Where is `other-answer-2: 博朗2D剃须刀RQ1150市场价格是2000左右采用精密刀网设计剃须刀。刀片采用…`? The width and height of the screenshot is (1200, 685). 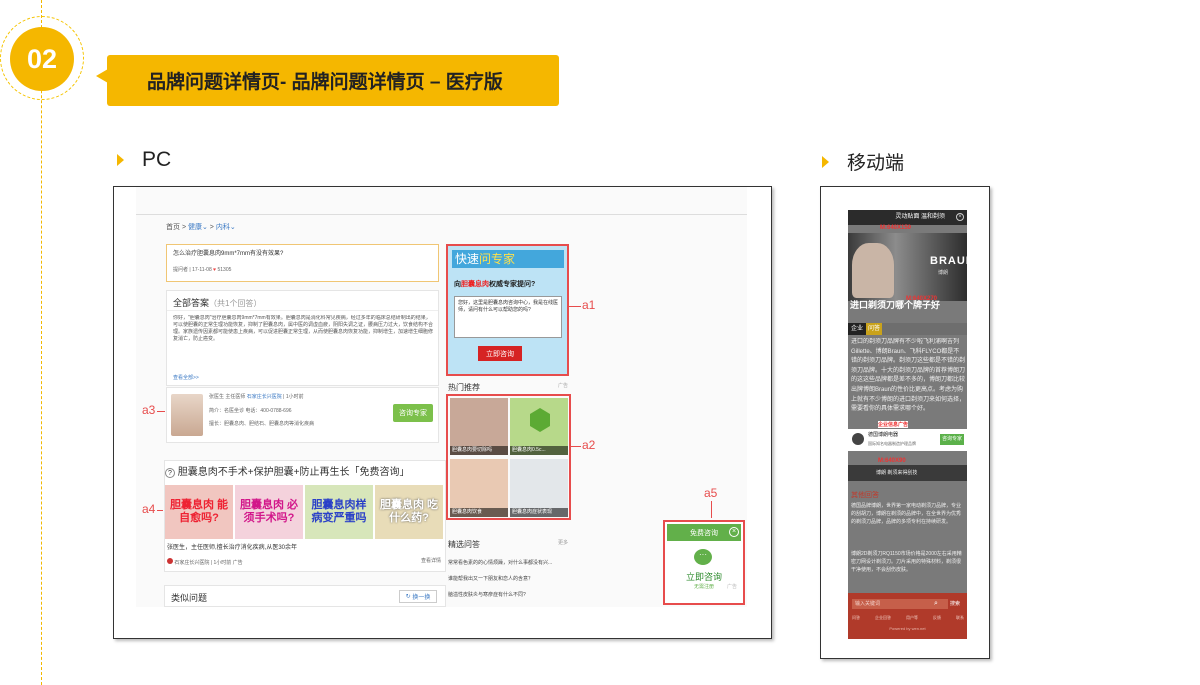 other-answer-2: 博朗2D剃须刀RQ1150市场价格是2000左右采用精密刀网设计剃须刀。刀片采用… is located at coordinates (906, 562).